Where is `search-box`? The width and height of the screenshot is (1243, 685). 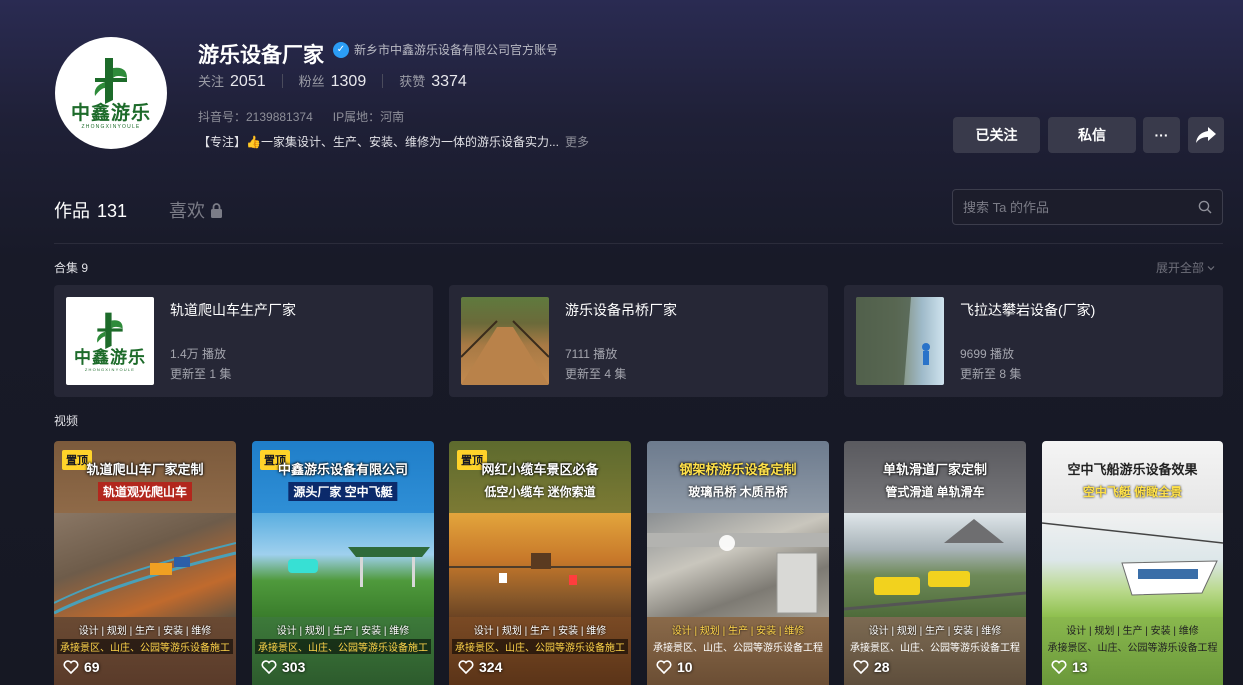 search-box is located at coordinates (1087, 207).